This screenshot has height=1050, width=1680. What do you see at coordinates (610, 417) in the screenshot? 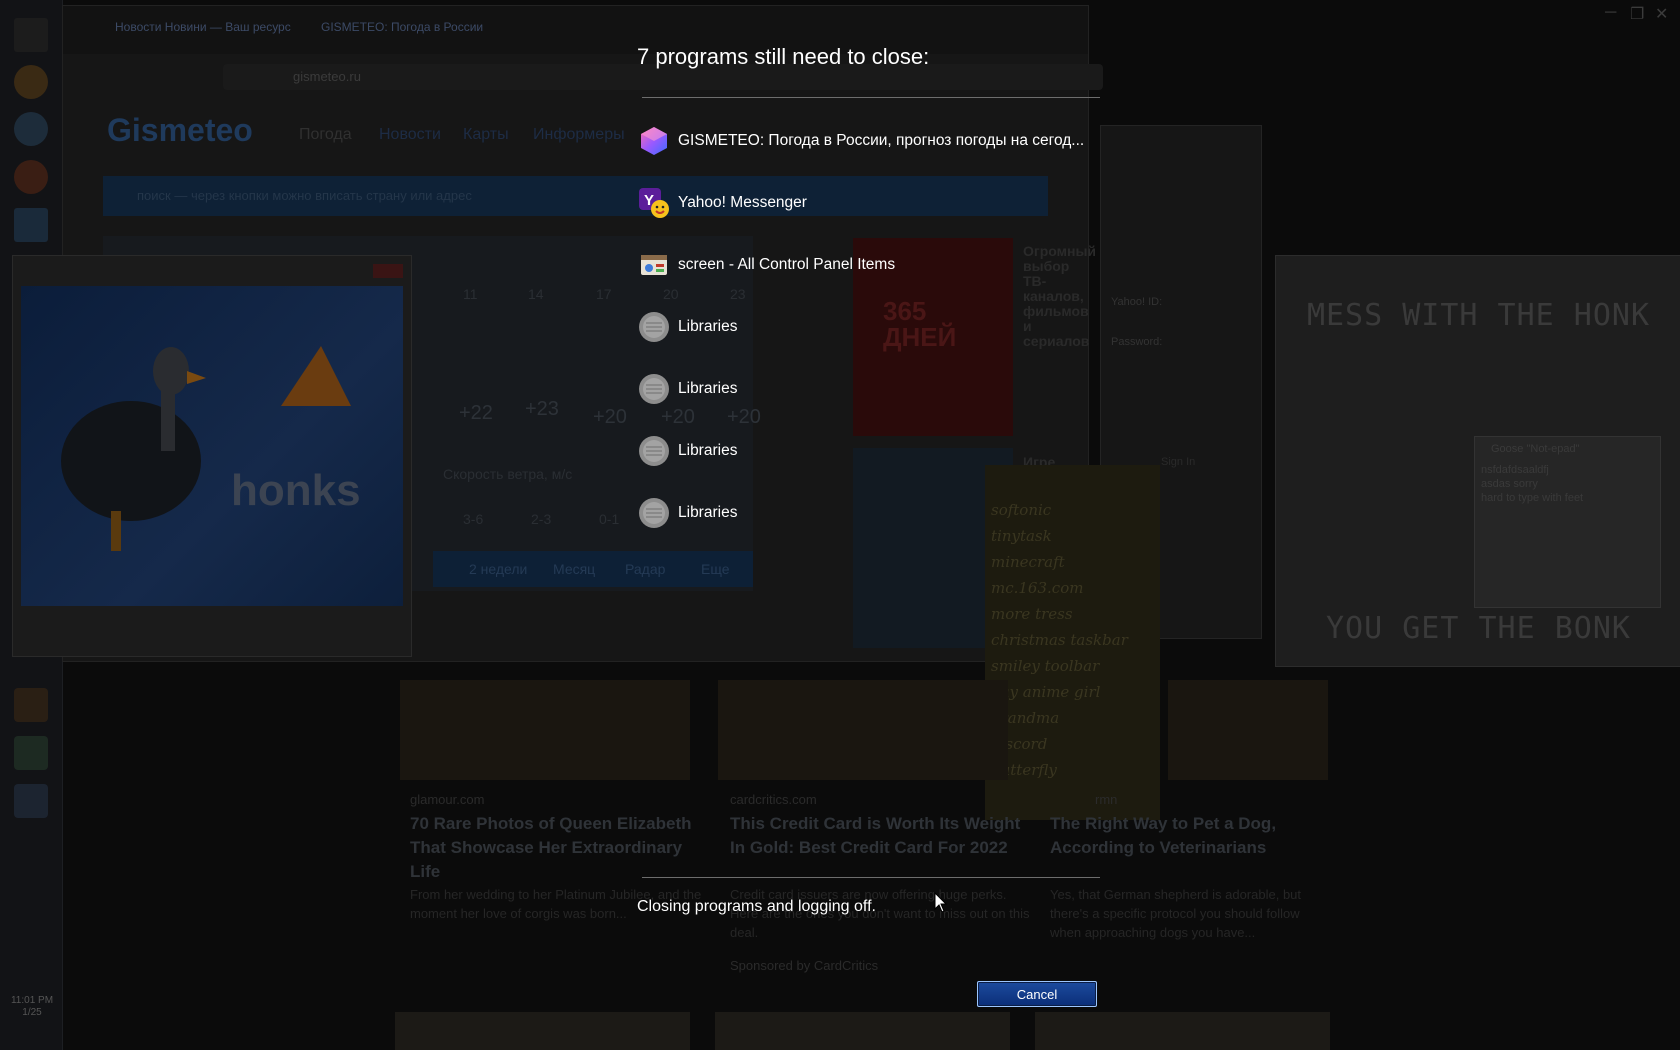
I see `temp-3: +20` at bounding box center [610, 417].